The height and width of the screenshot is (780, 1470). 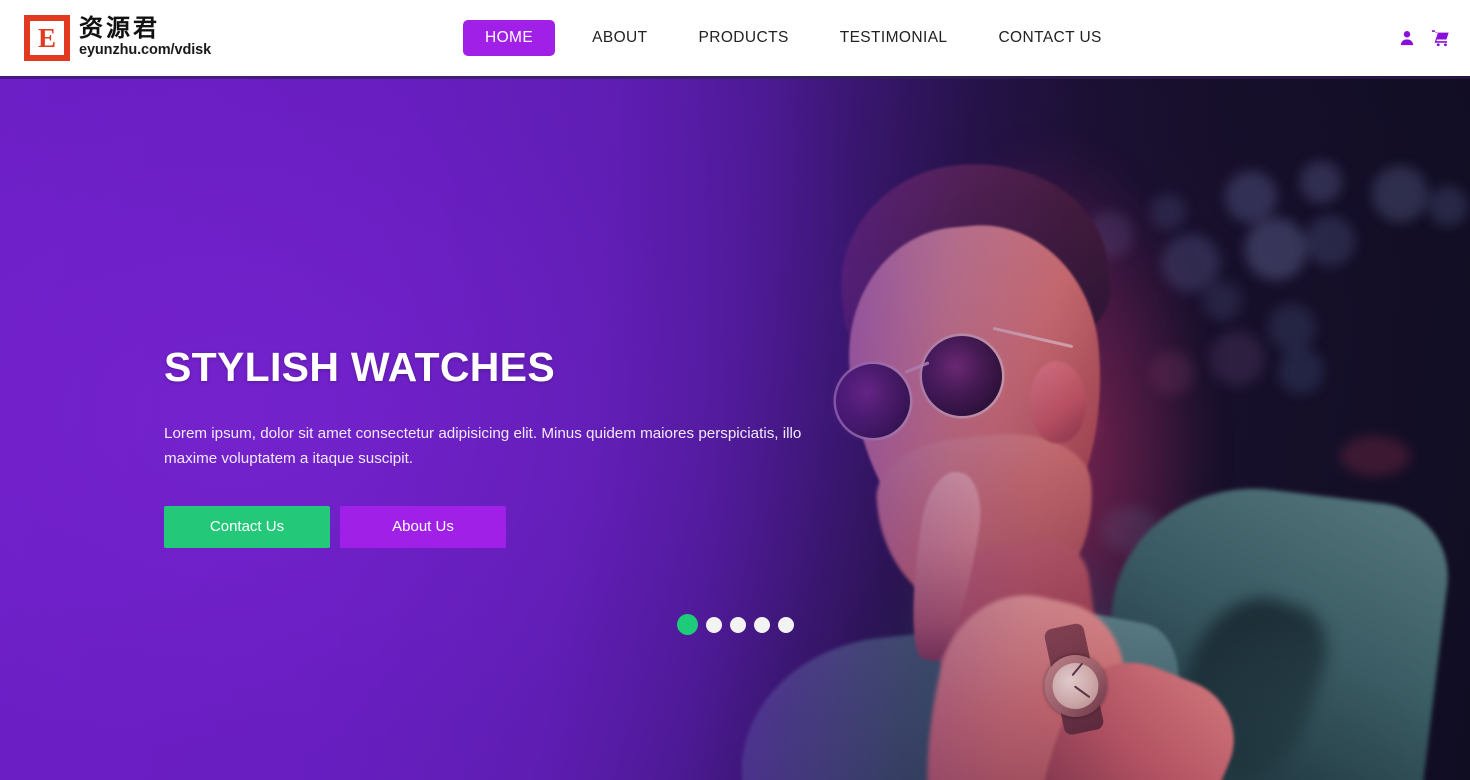 What do you see at coordinates (509, 38) in the screenshot?
I see `nav-item-home: HOME` at bounding box center [509, 38].